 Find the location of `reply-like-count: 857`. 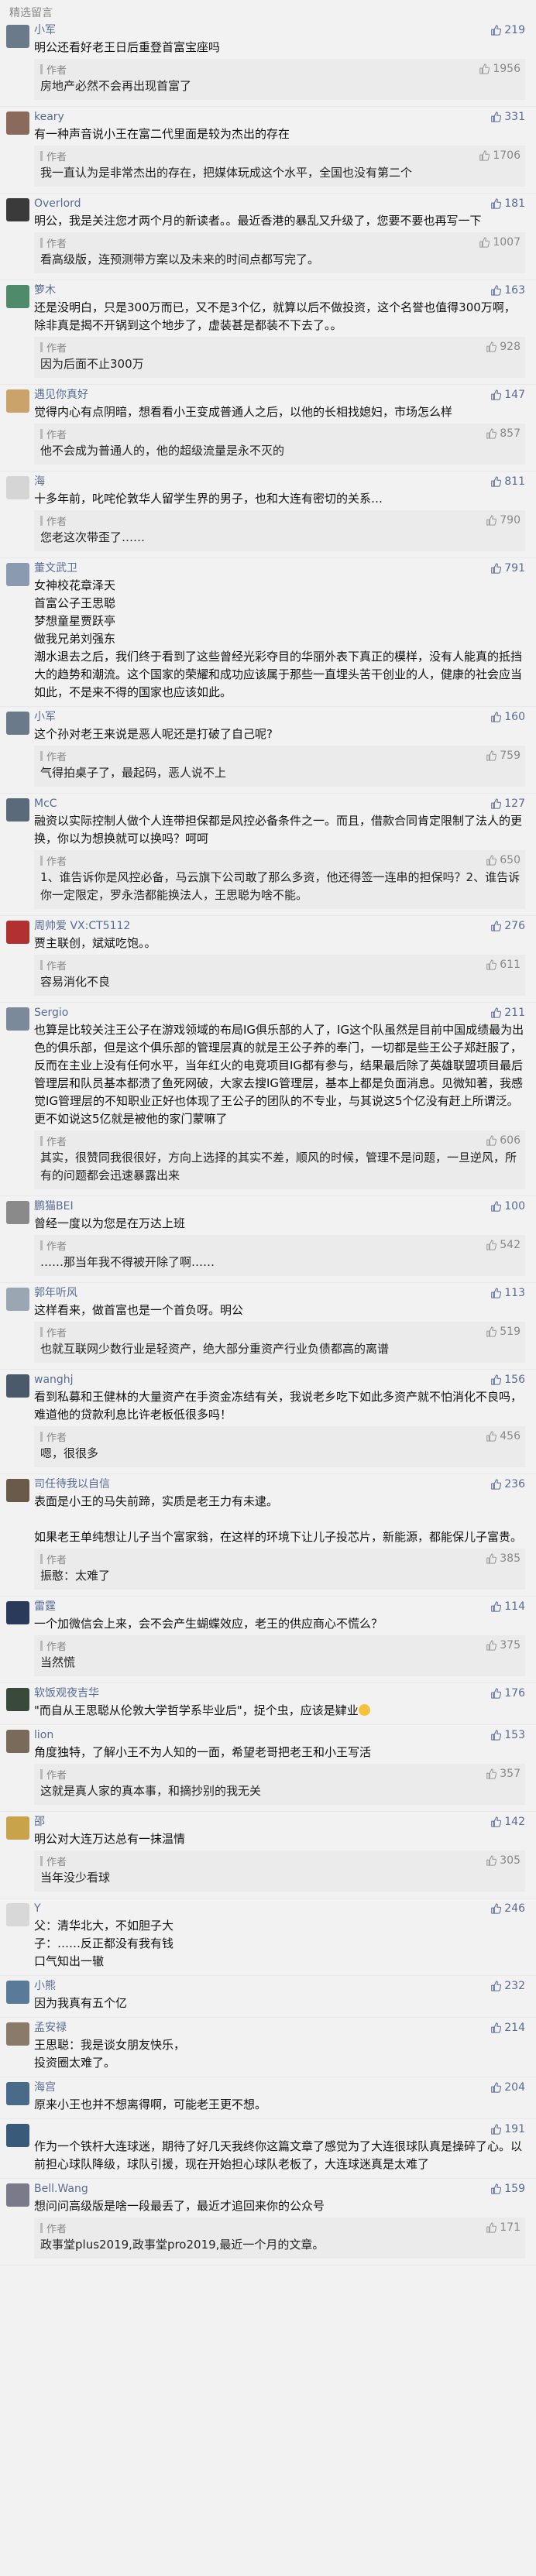

reply-like-count: 857 is located at coordinates (510, 433).